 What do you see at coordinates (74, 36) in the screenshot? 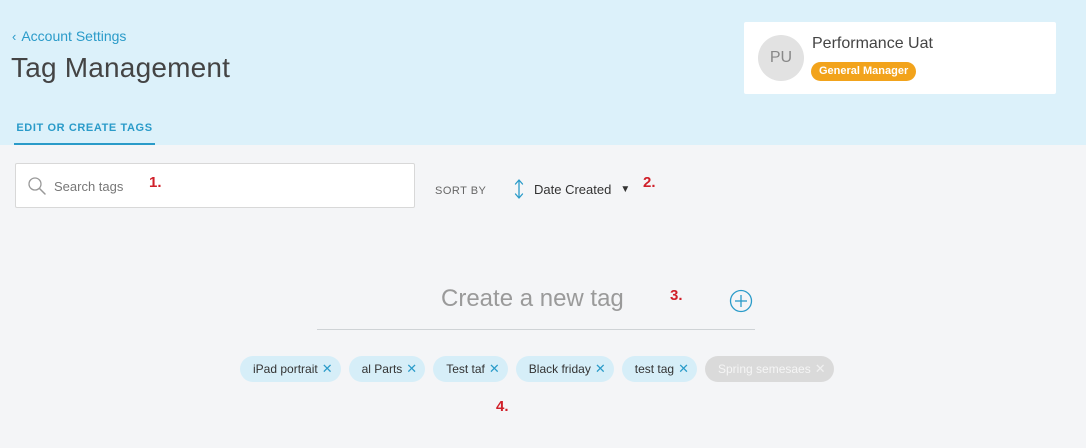
I see `back-link-label: Account Settings` at bounding box center [74, 36].